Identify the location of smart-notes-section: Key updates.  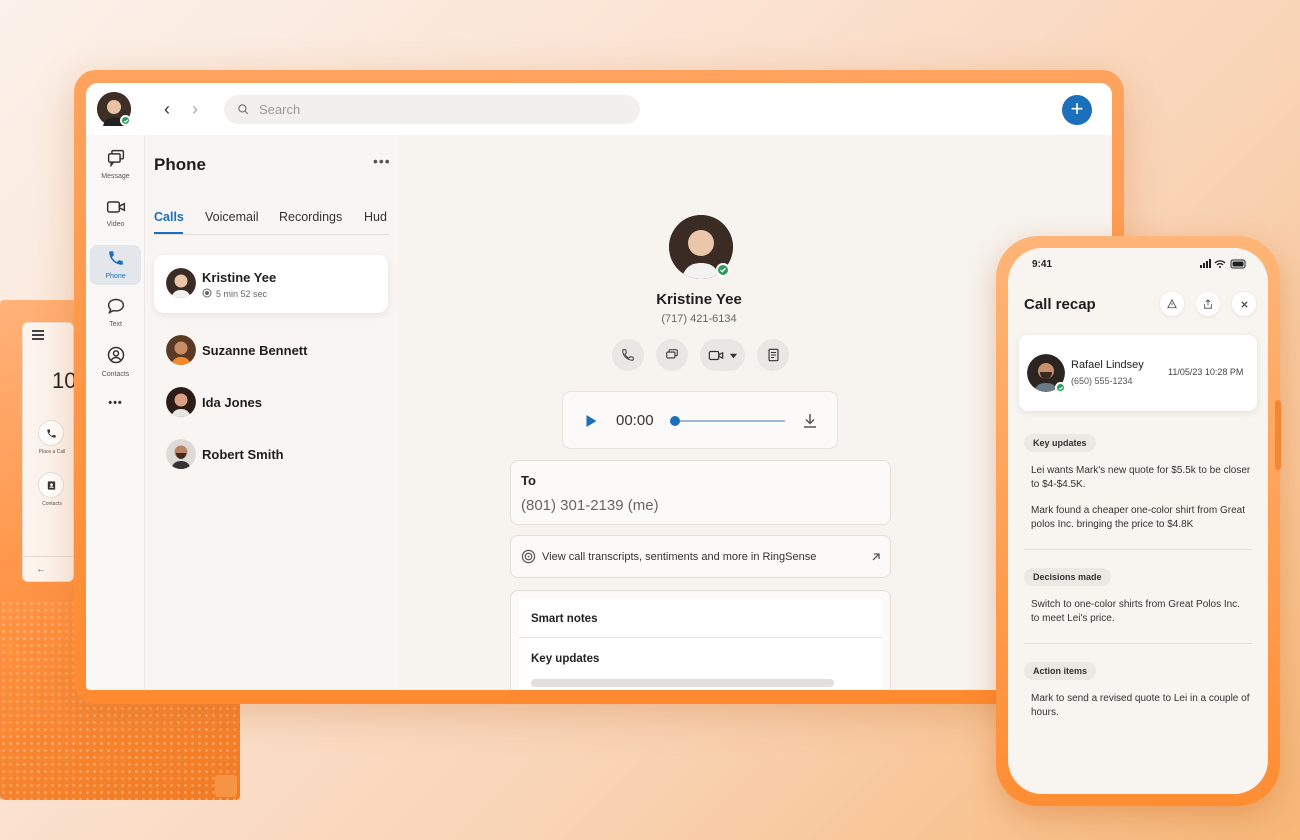
(565, 659).